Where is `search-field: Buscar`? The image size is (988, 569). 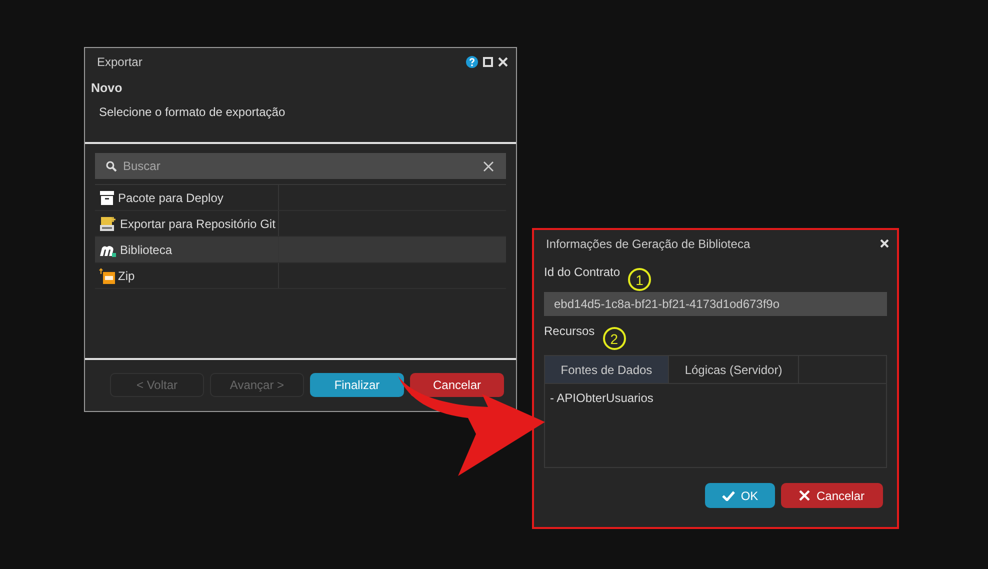 search-field: Buscar is located at coordinates (300, 166).